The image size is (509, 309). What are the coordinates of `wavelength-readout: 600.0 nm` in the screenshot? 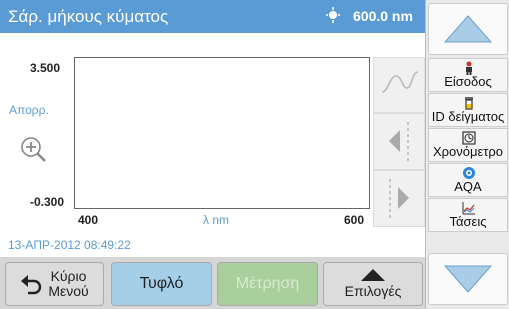 It's located at (383, 16).